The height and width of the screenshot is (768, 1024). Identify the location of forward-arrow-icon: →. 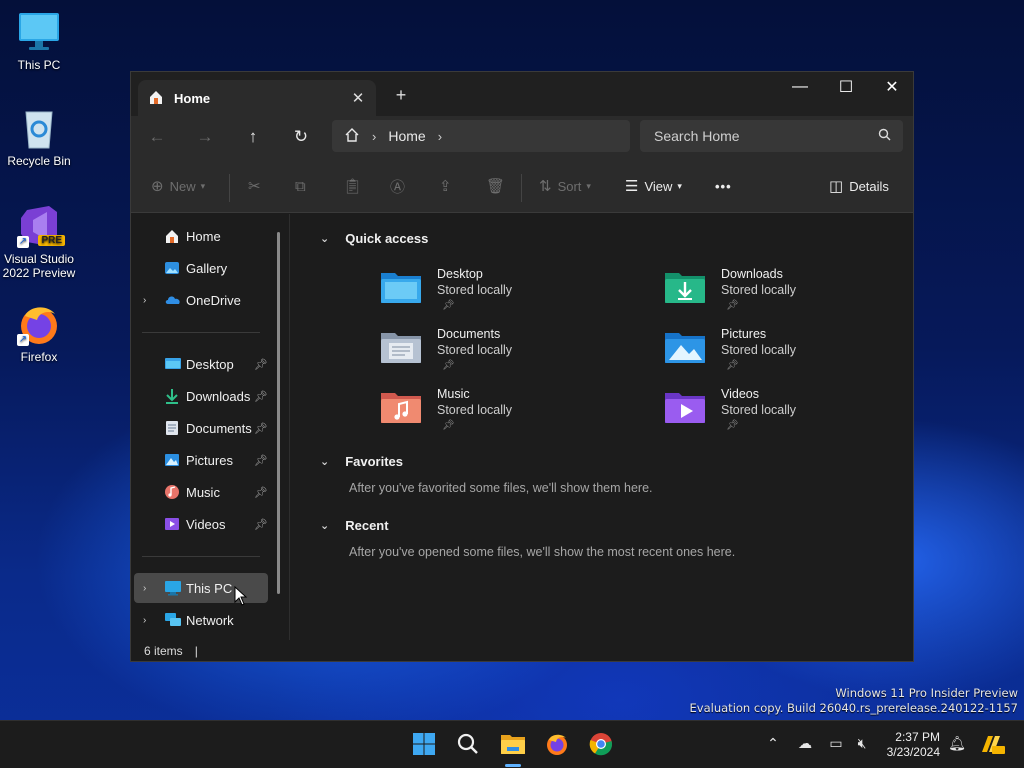
(205, 137).